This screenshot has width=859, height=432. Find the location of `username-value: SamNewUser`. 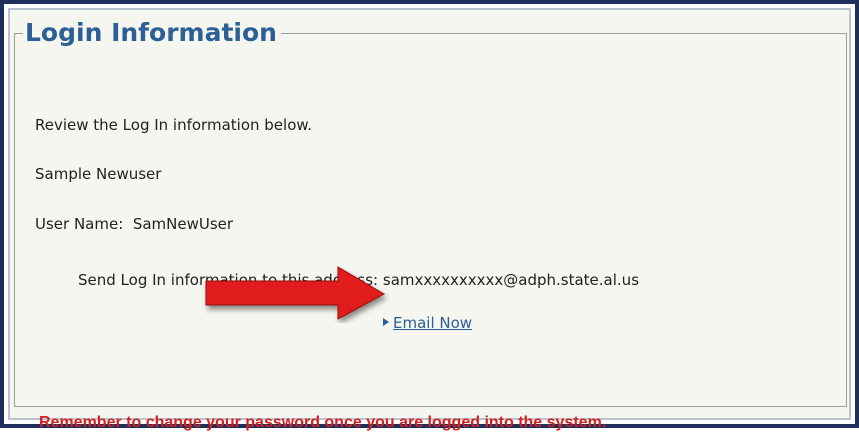

username-value: SamNewUser is located at coordinates (183, 224).